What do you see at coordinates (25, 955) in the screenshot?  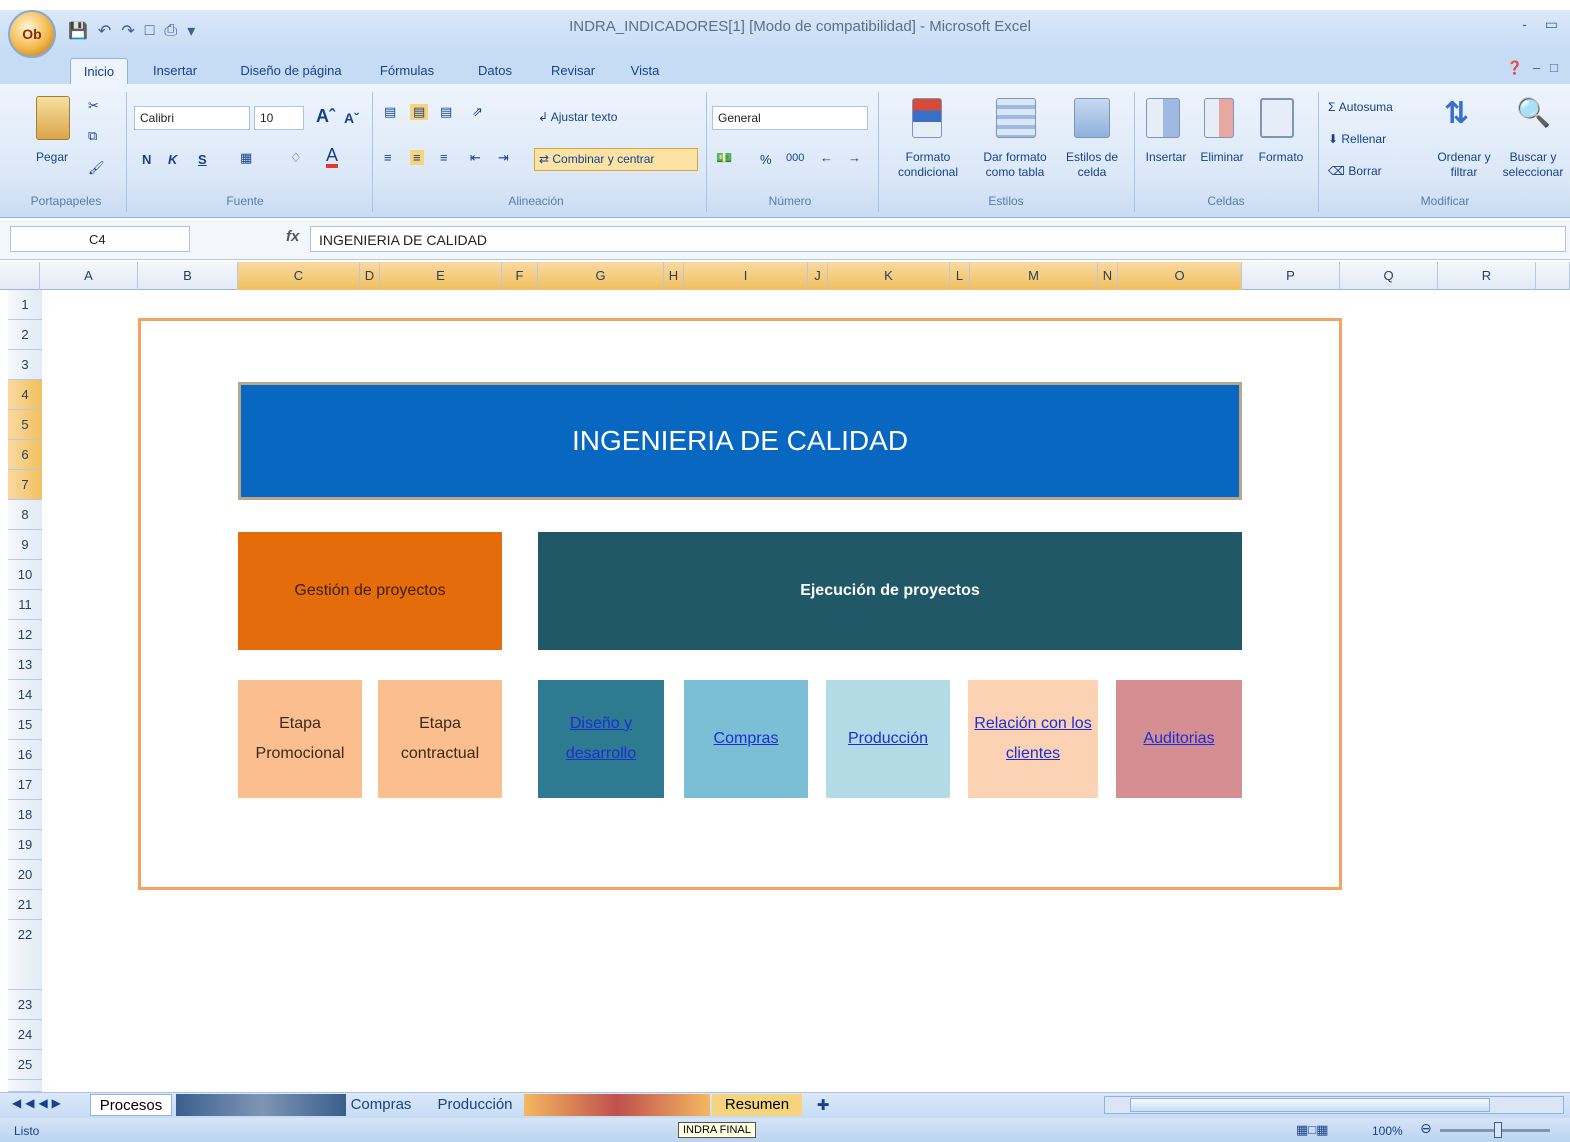 I see `row-header: 22` at bounding box center [25, 955].